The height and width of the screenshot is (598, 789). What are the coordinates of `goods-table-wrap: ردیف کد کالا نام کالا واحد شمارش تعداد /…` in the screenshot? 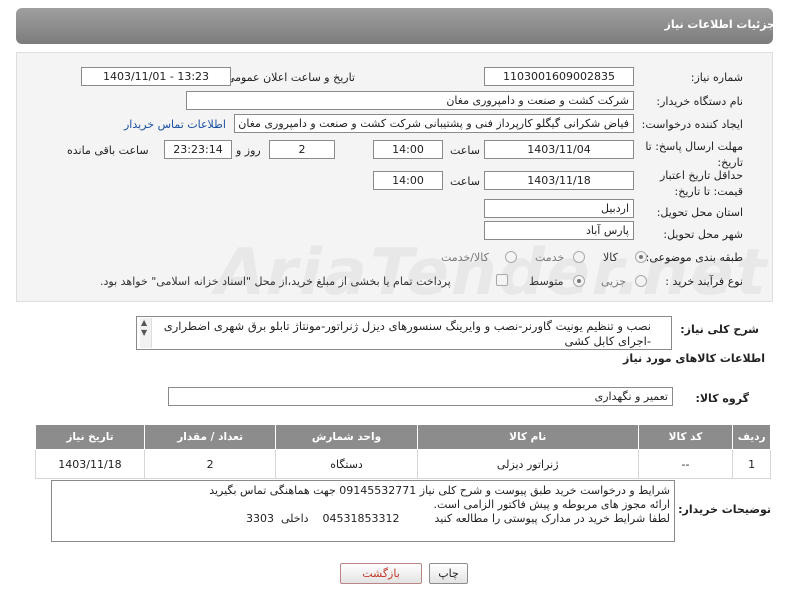 It's located at (403, 451).